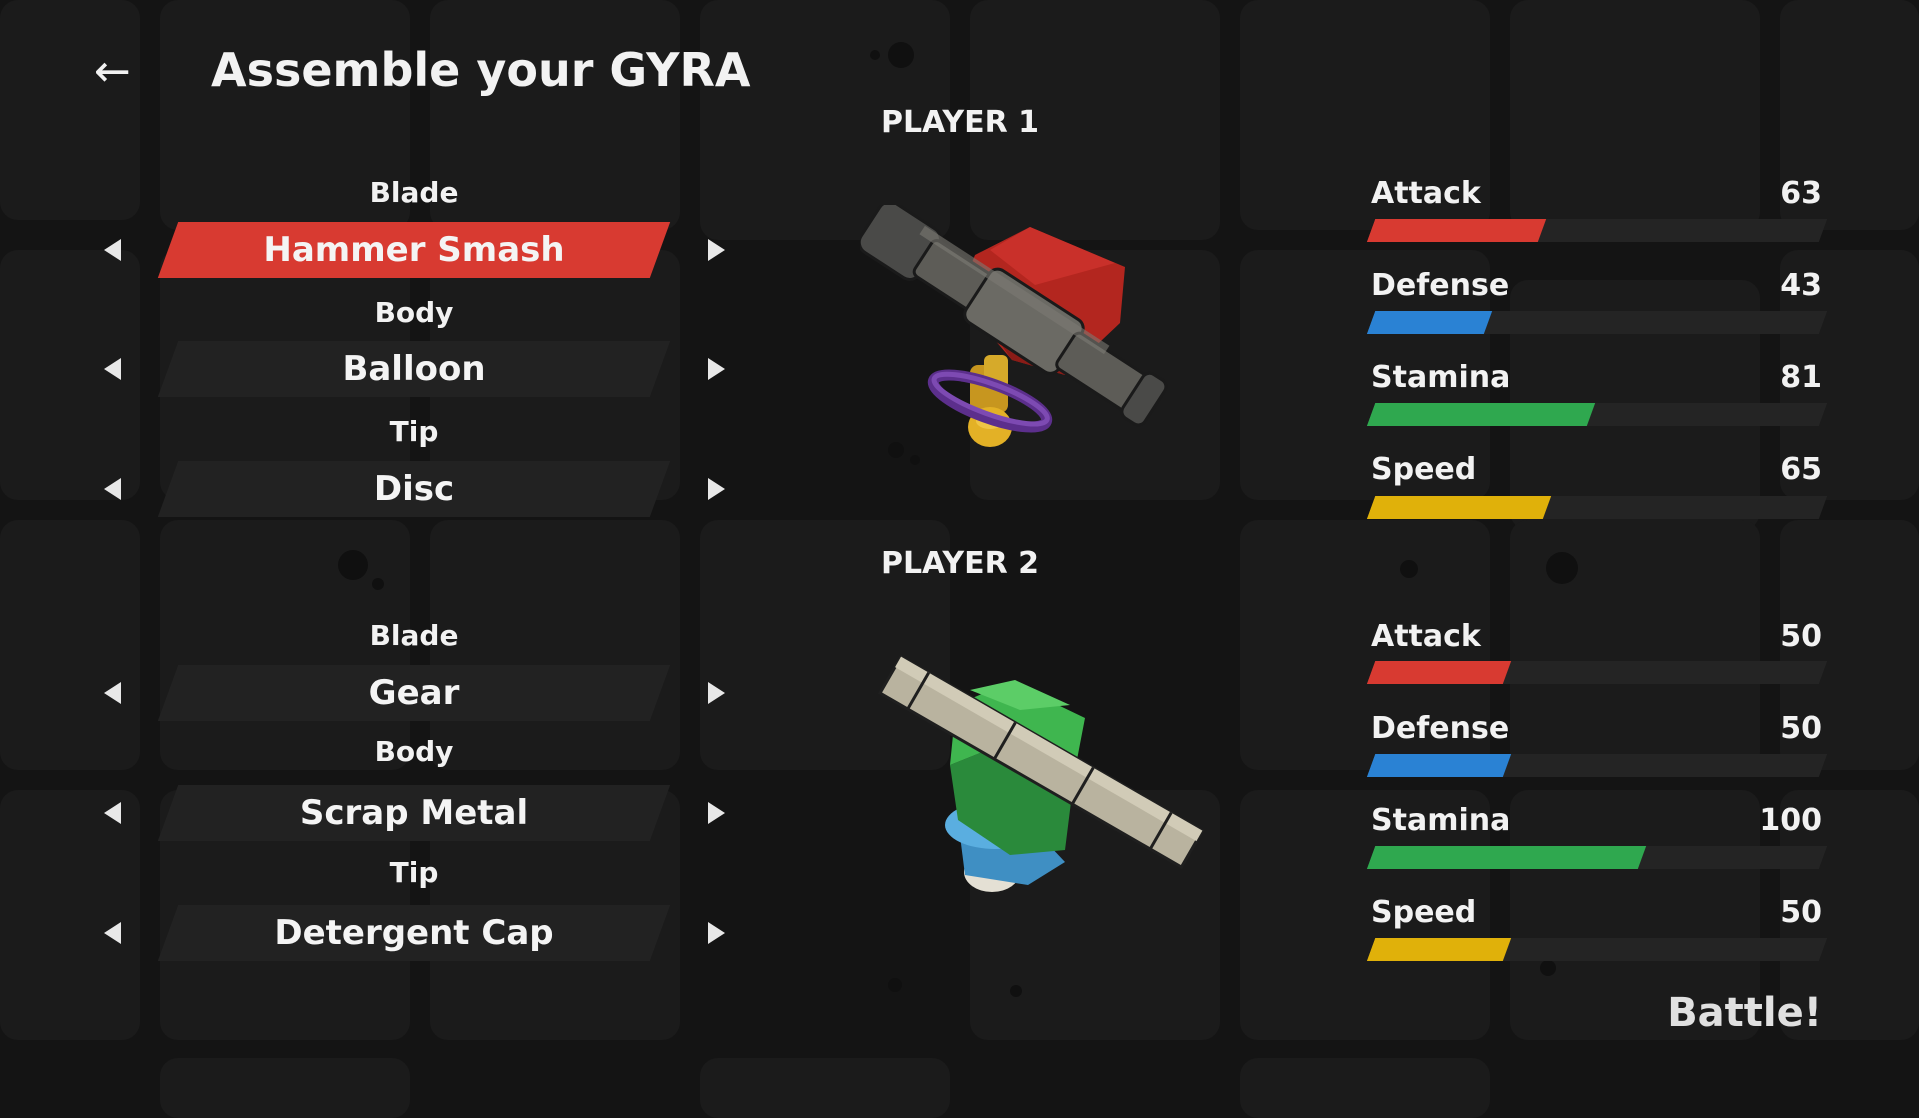 This screenshot has width=1919, height=1118. Describe the element at coordinates (1480, 414) in the screenshot. I see `player-1-stamina-bar-fill` at that location.